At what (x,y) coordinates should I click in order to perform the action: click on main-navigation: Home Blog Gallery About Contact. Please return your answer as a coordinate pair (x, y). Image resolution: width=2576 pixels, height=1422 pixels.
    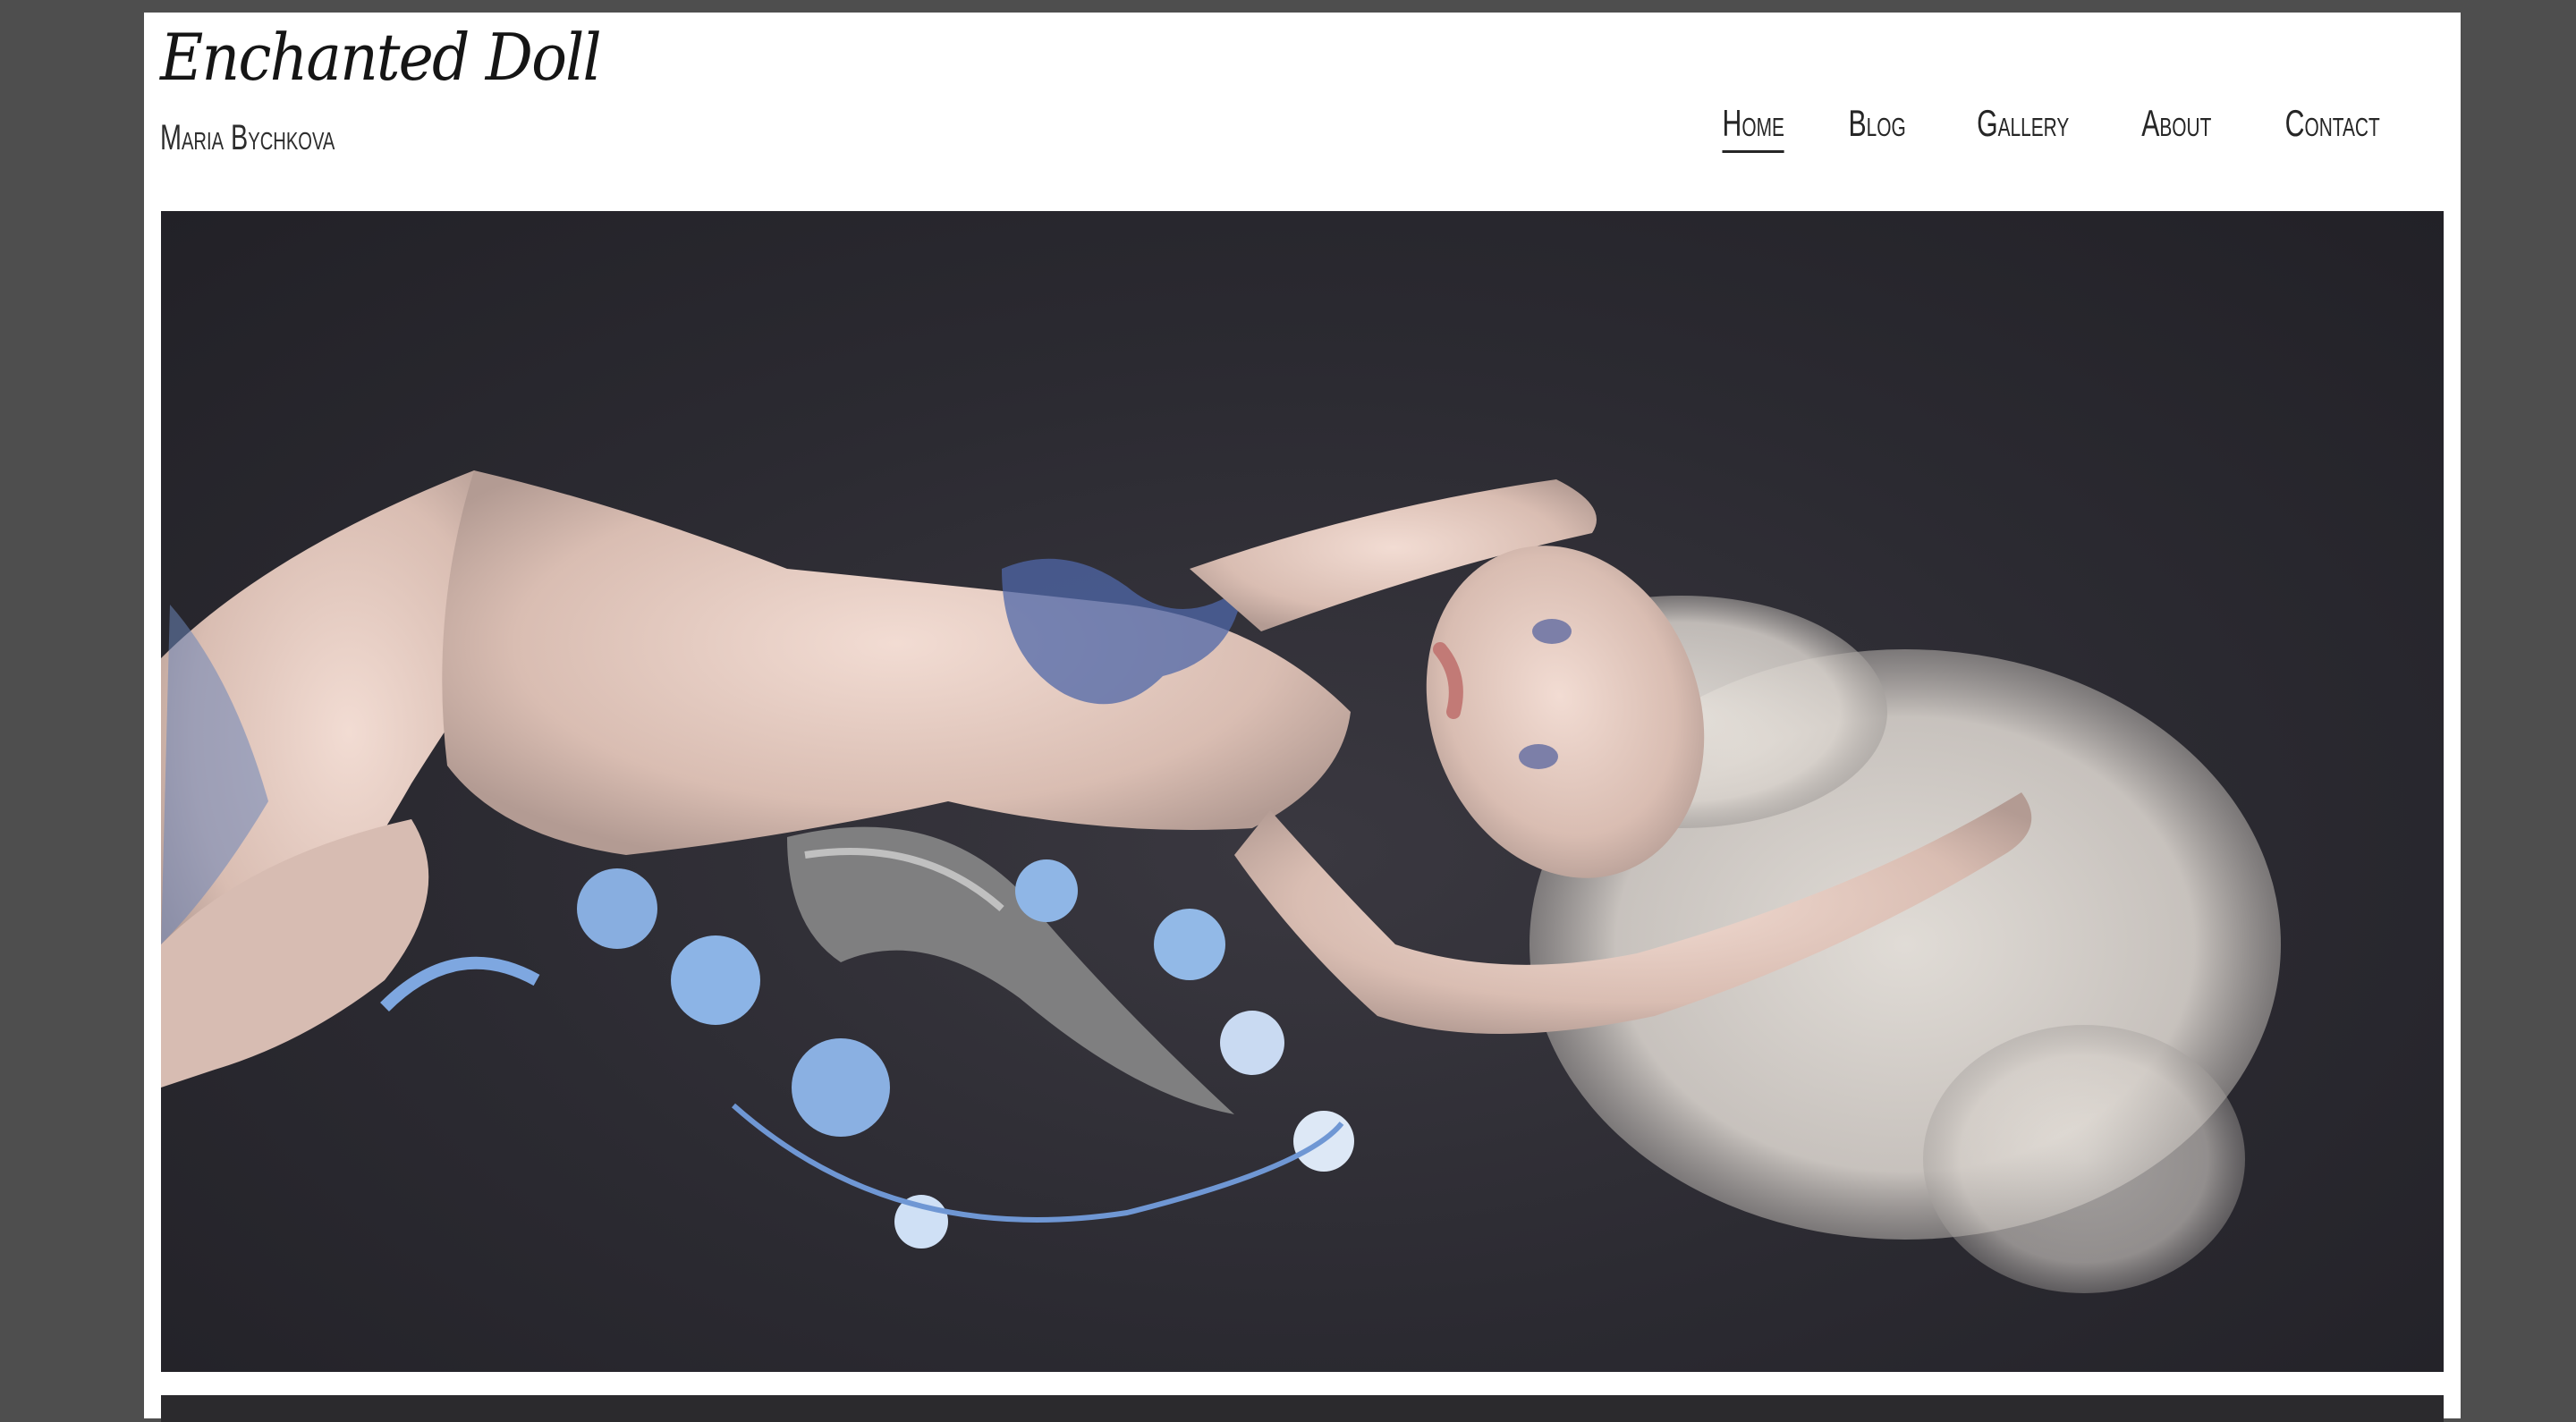
    Looking at the image, I should click on (2054, 127).